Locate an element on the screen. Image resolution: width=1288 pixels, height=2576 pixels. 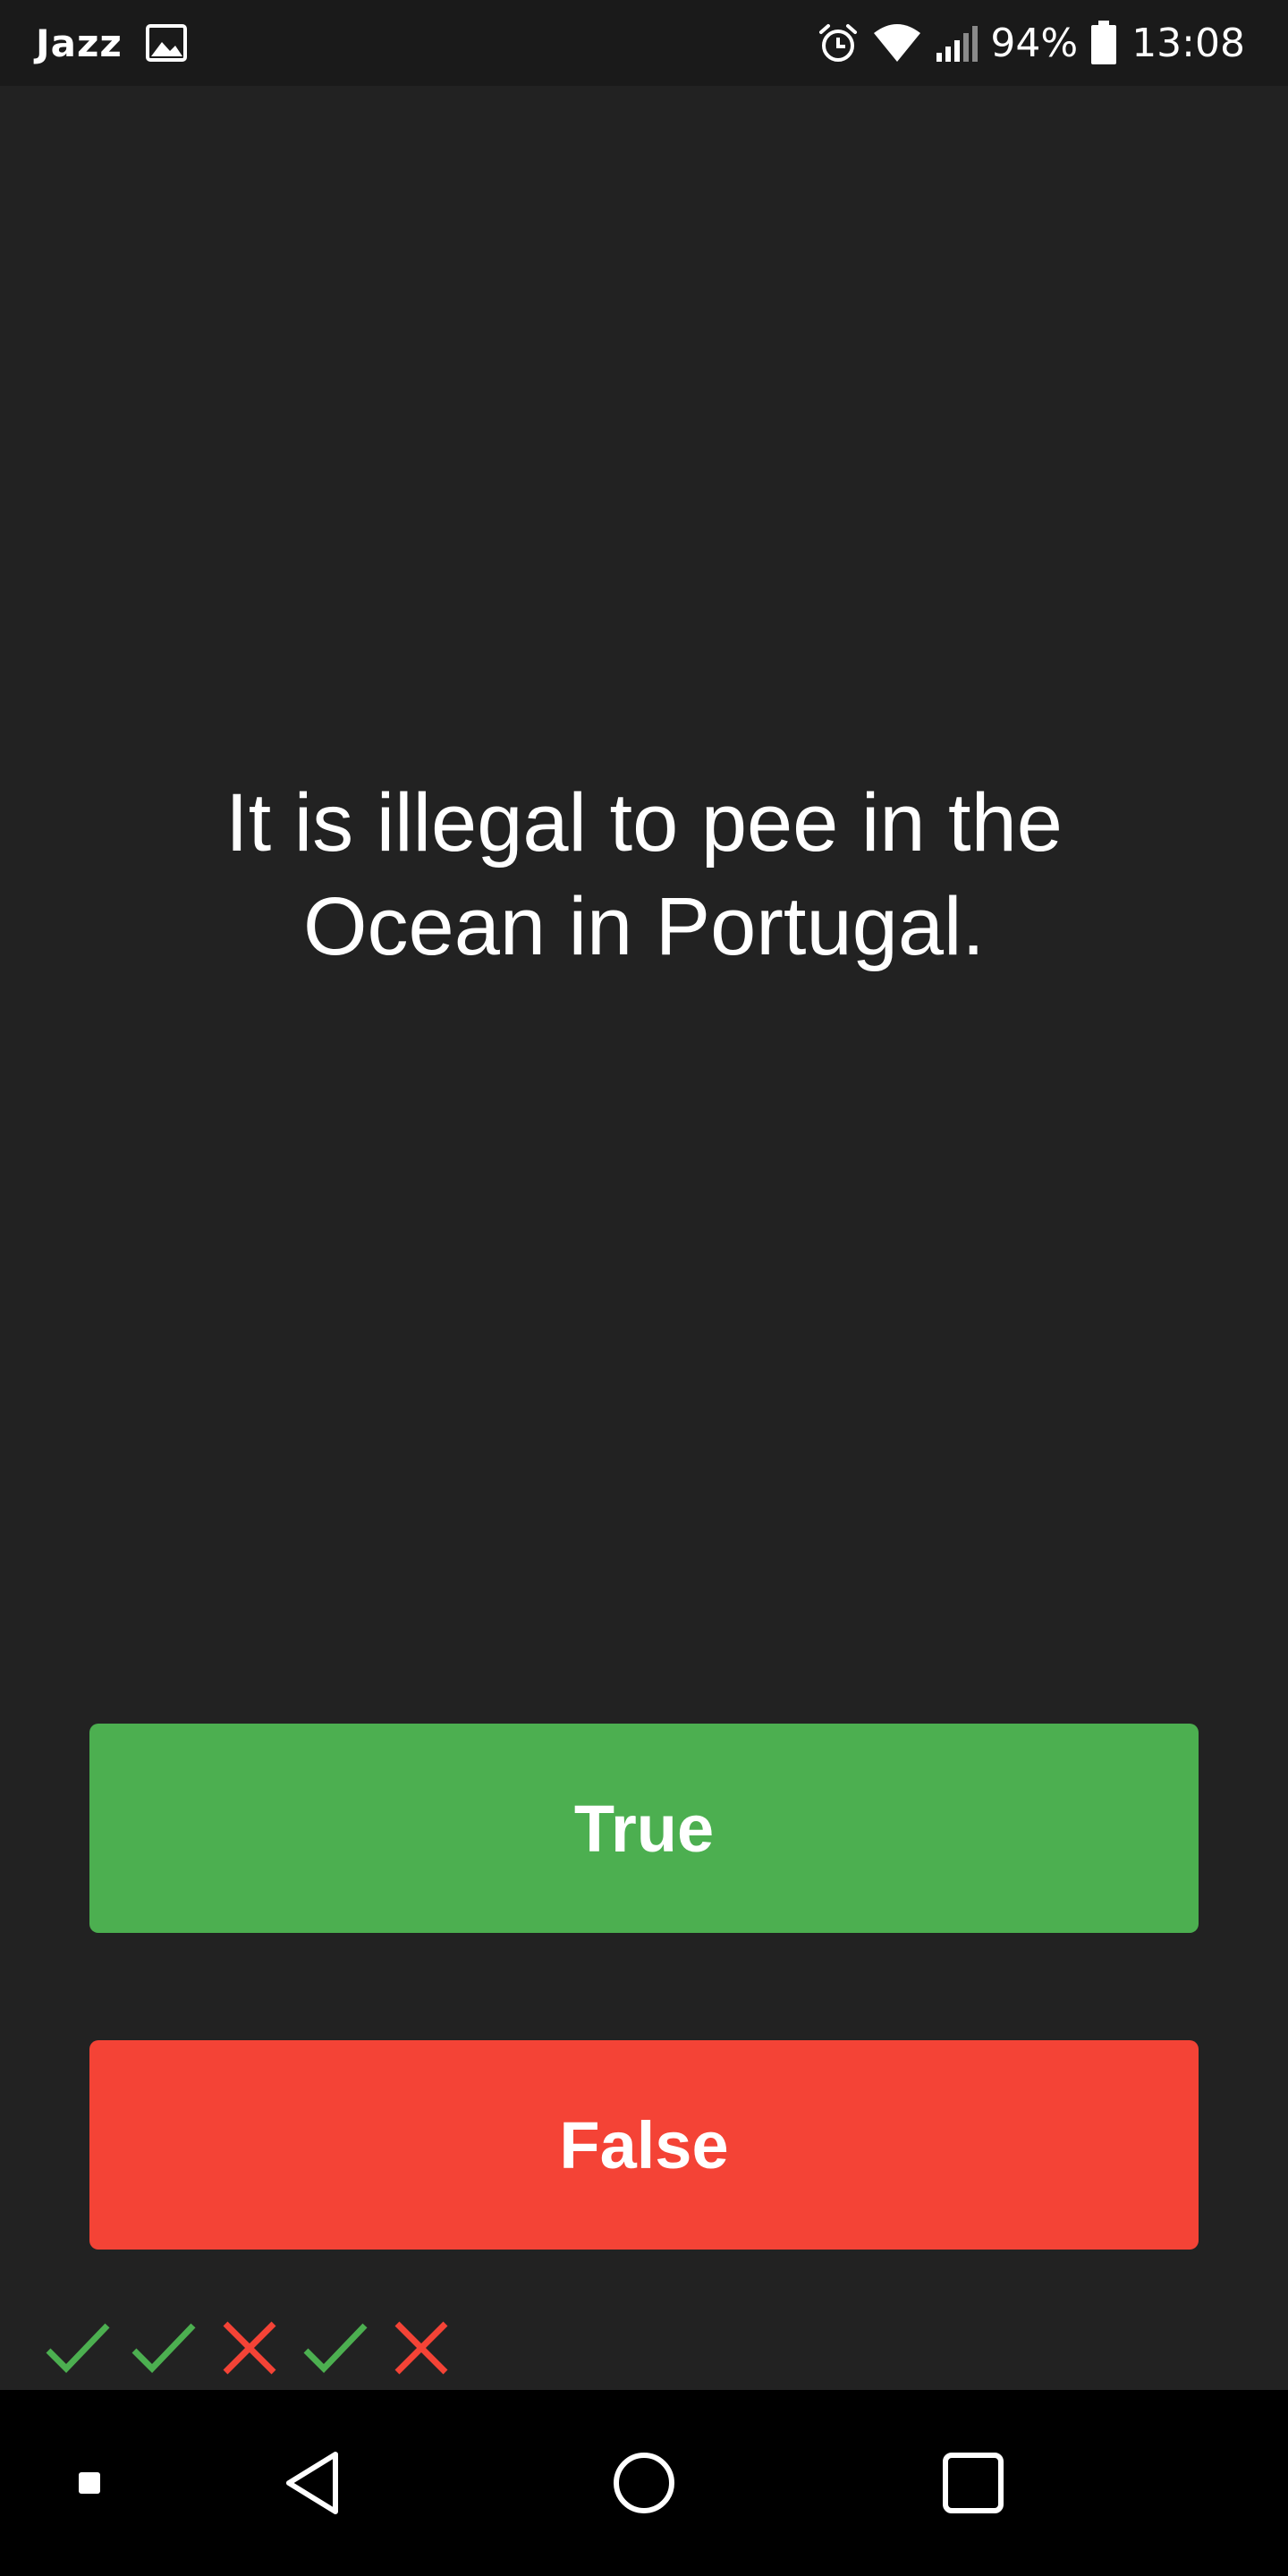
status-right: 94% 13:08 is located at coordinates (1024, 43).